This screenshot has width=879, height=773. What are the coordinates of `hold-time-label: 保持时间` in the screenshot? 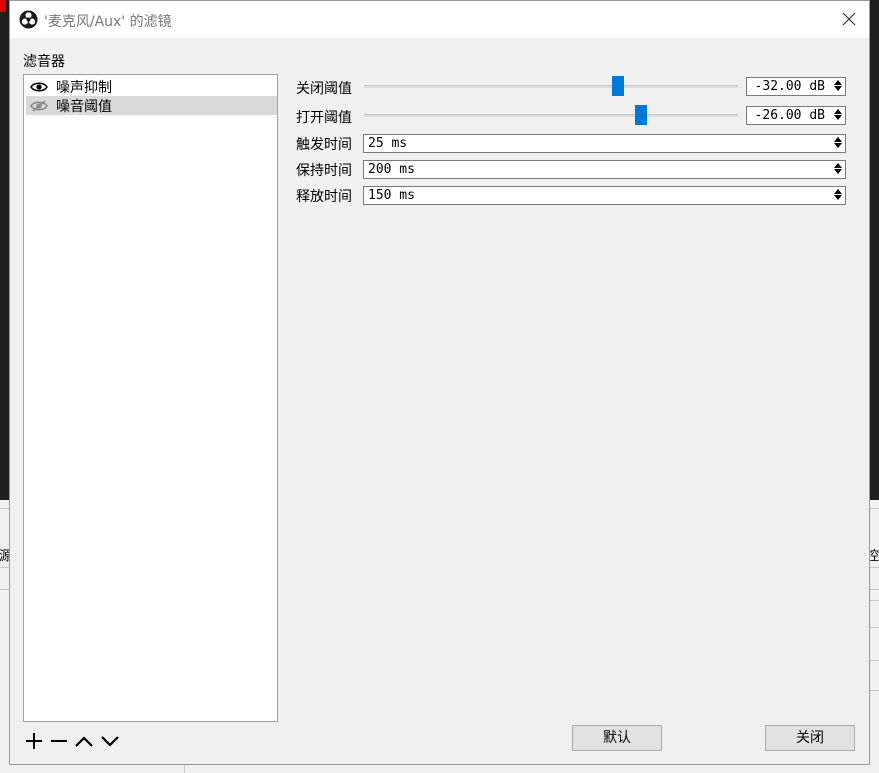 It's located at (324, 170).